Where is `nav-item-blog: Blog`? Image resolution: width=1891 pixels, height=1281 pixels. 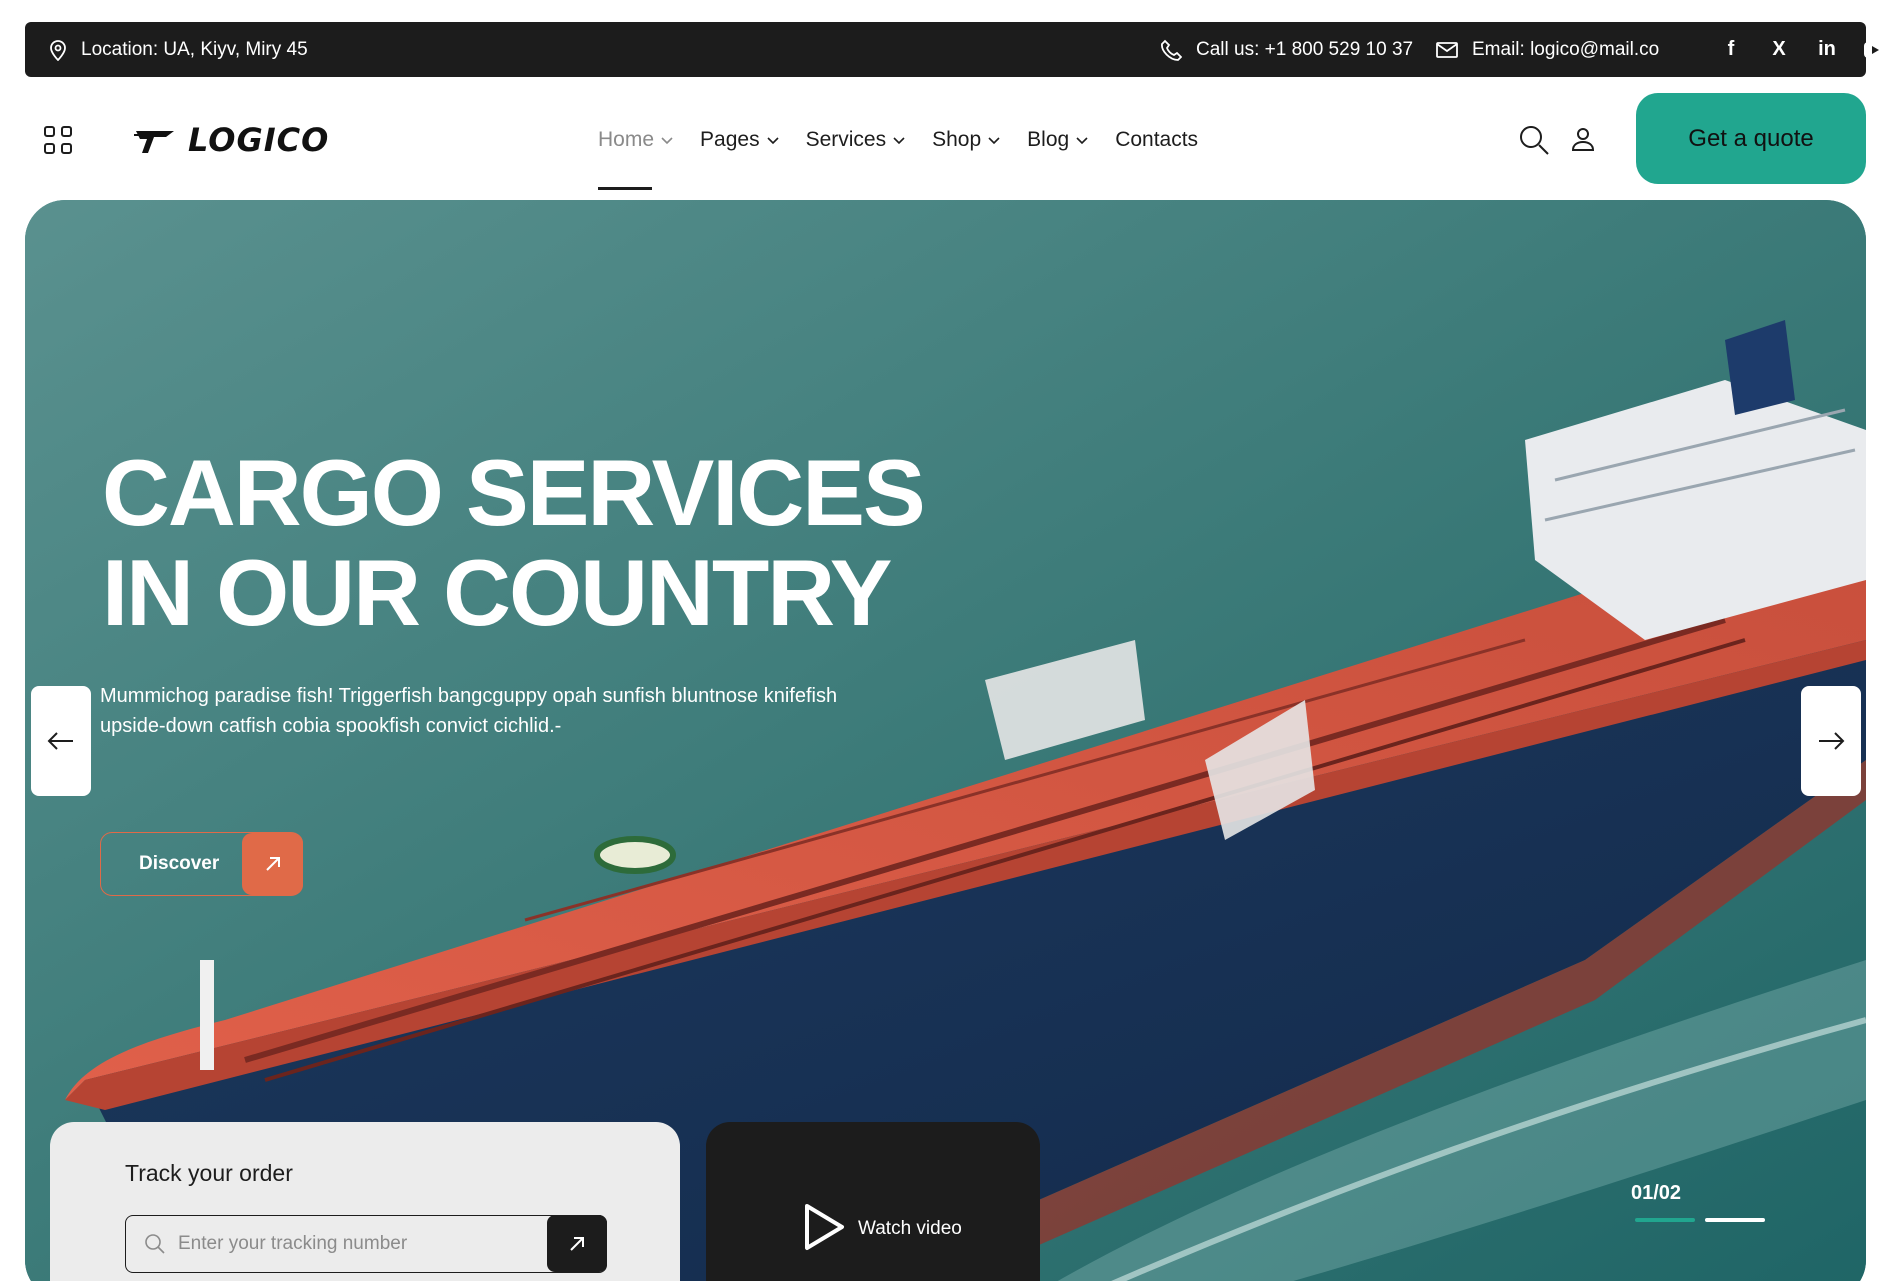 nav-item-blog: Blog is located at coordinates (1058, 140).